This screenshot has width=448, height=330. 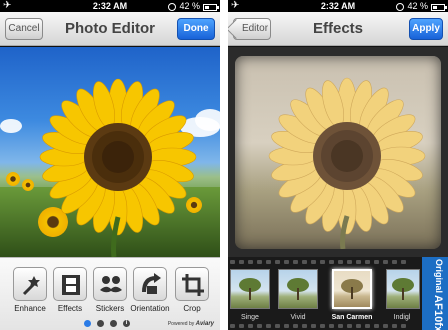 I want to click on enhance-tool: Enhance, so click(x=30, y=290).